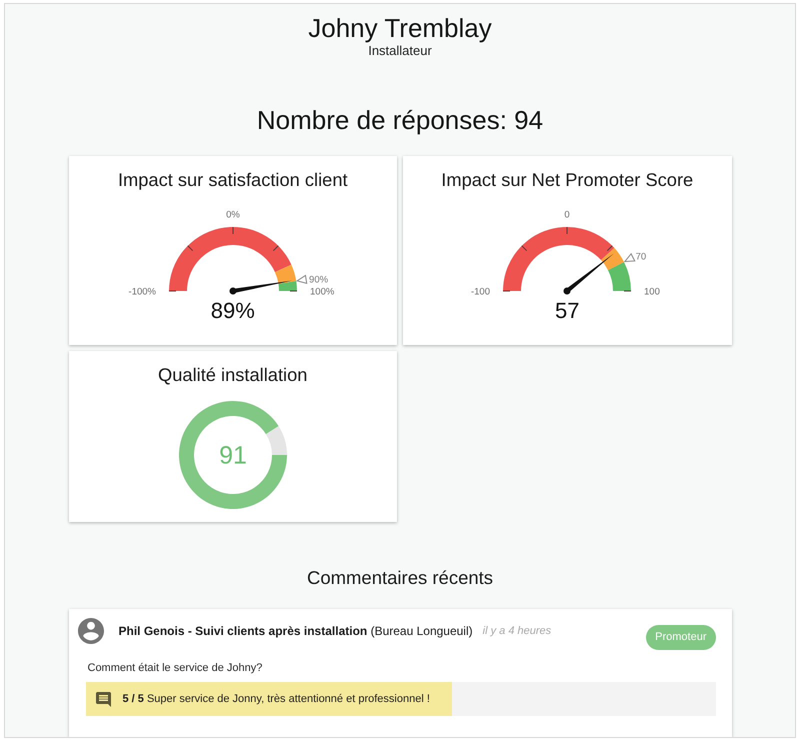  I want to click on section-title: Commentaires récents, so click(400, 578).